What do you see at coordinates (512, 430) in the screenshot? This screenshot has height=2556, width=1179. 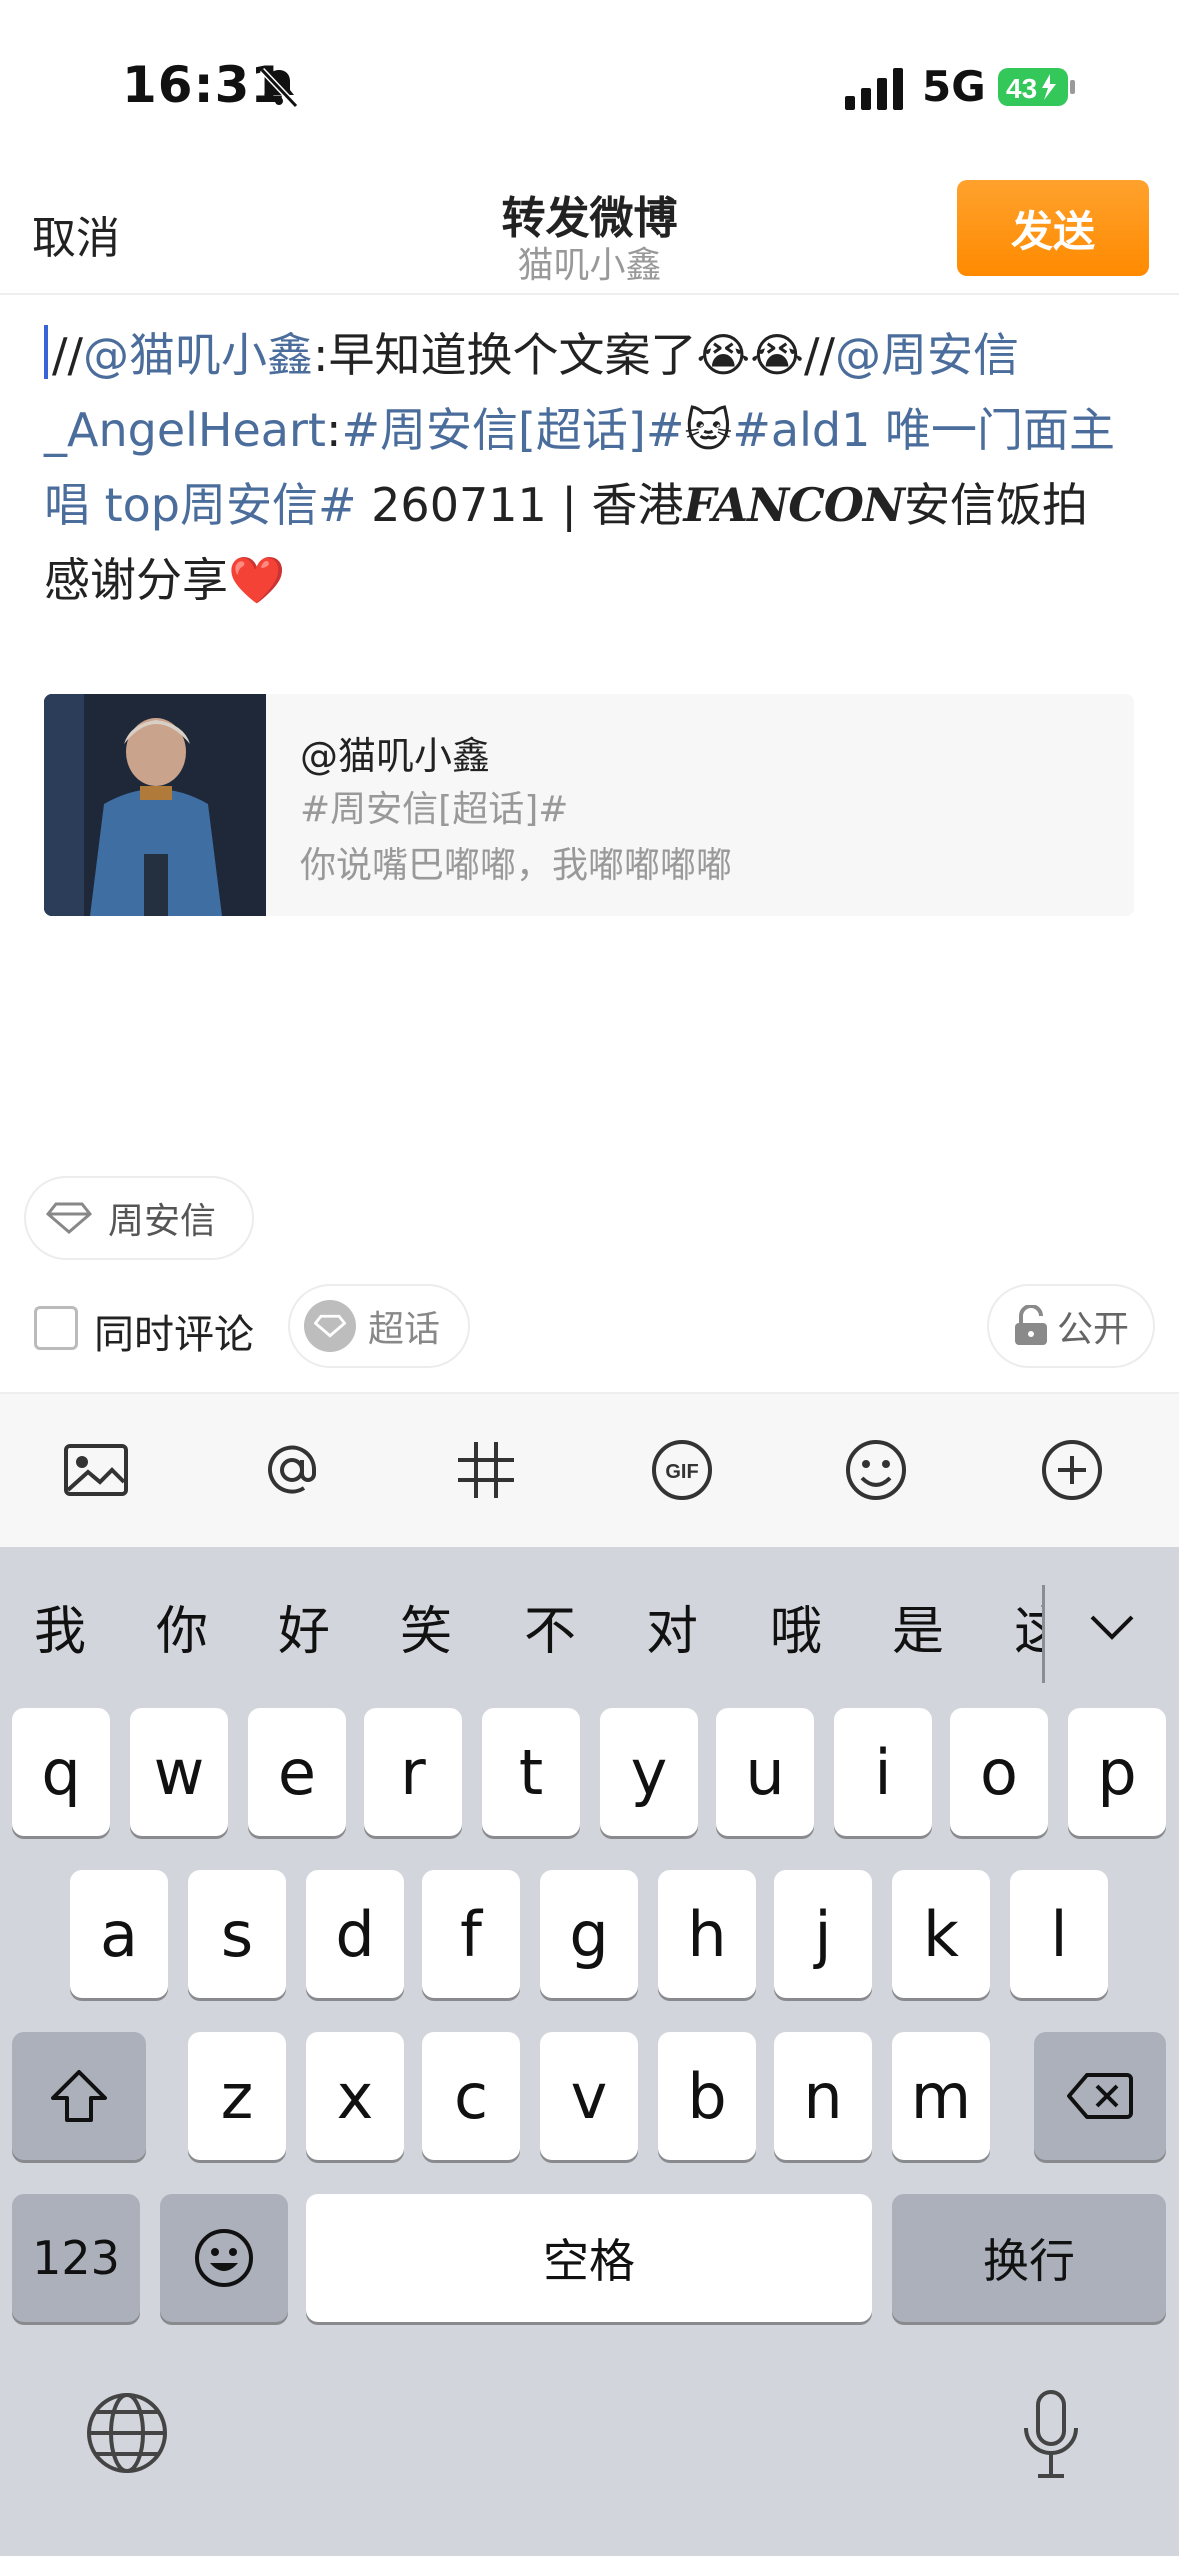 I see `hashtag-link: #周安信[超话]#` at bounding box center [512, 430].